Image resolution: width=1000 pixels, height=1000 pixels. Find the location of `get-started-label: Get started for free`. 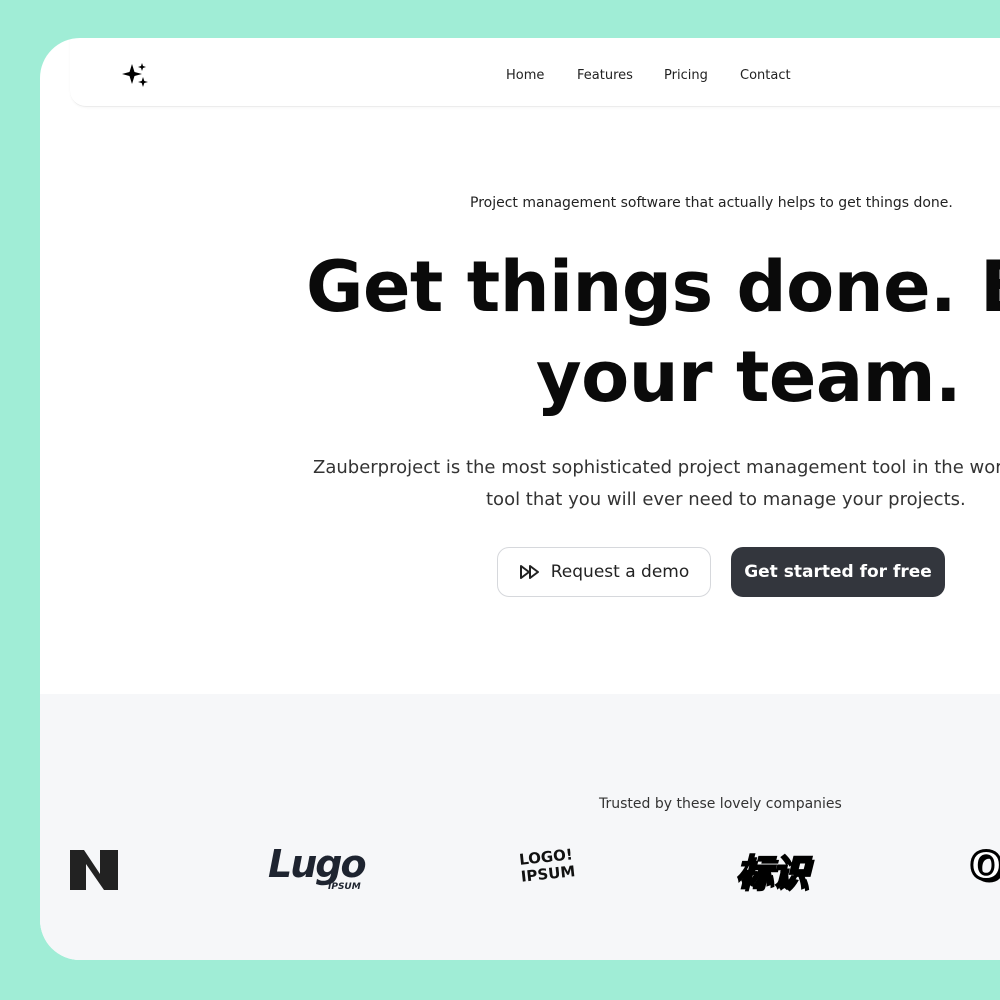

get-started-label: Get started for free is located at coordinates (838, 572).